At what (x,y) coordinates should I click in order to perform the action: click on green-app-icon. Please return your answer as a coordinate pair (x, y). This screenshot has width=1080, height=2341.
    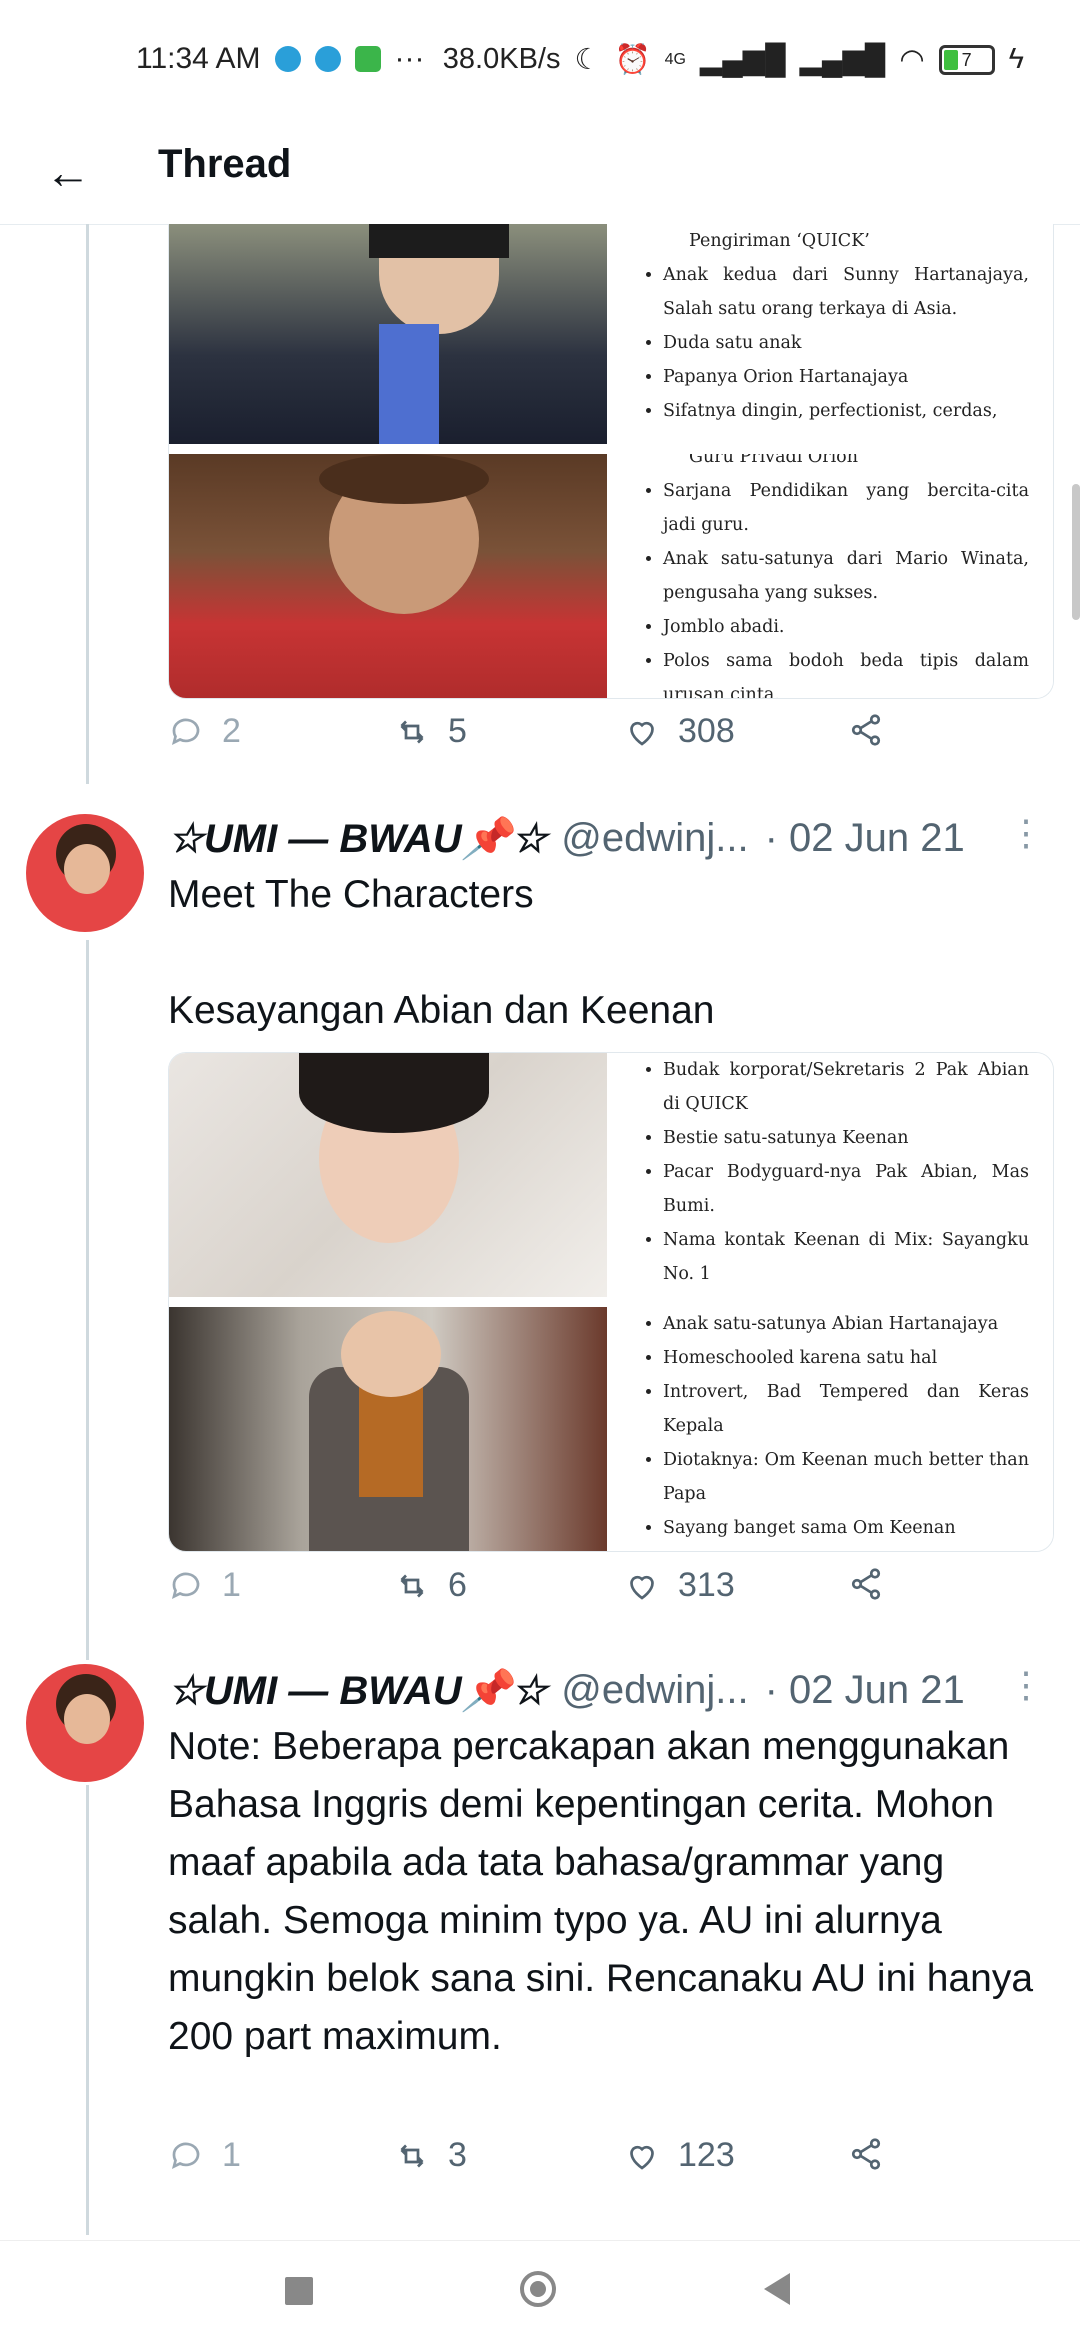
    Looking at the image, I should click on (367, 59).